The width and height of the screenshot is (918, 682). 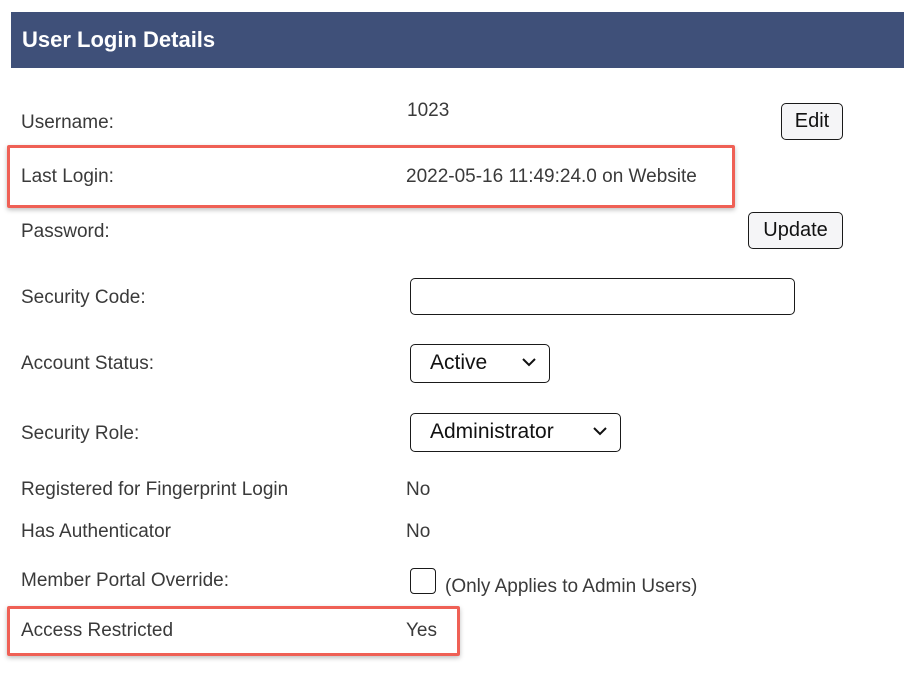 I want to click on access-restricted-value: Yes, so click(x=421, y=630).